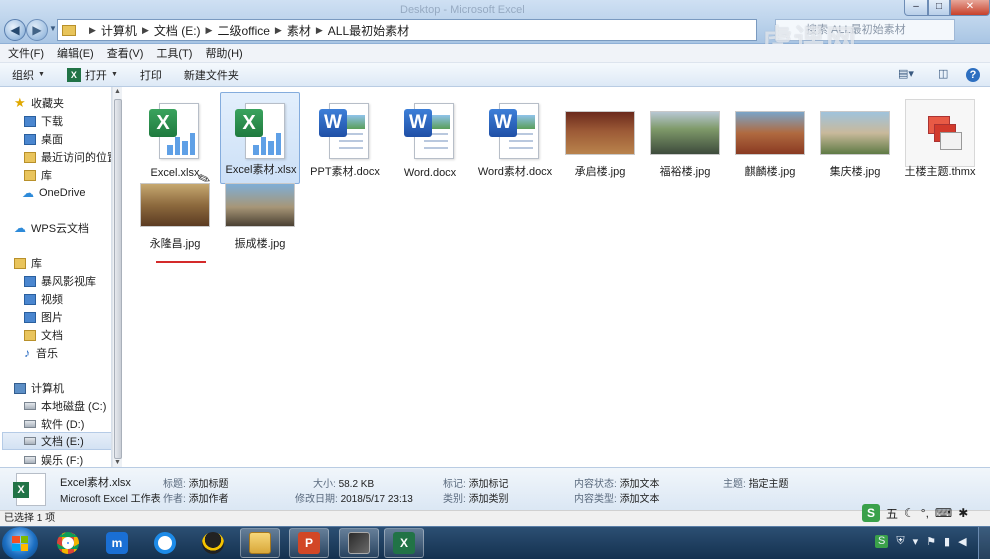  Describe the element at coordinates (309, 543) in the screenshot. I see `powerpoint-icon: P` at that location.